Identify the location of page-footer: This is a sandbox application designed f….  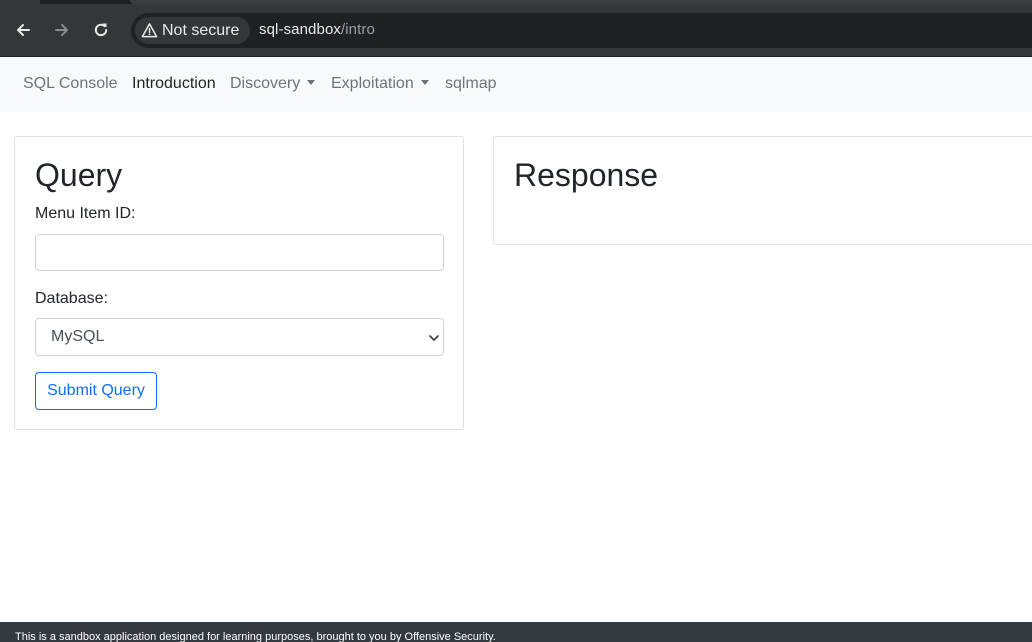
(516, 632).